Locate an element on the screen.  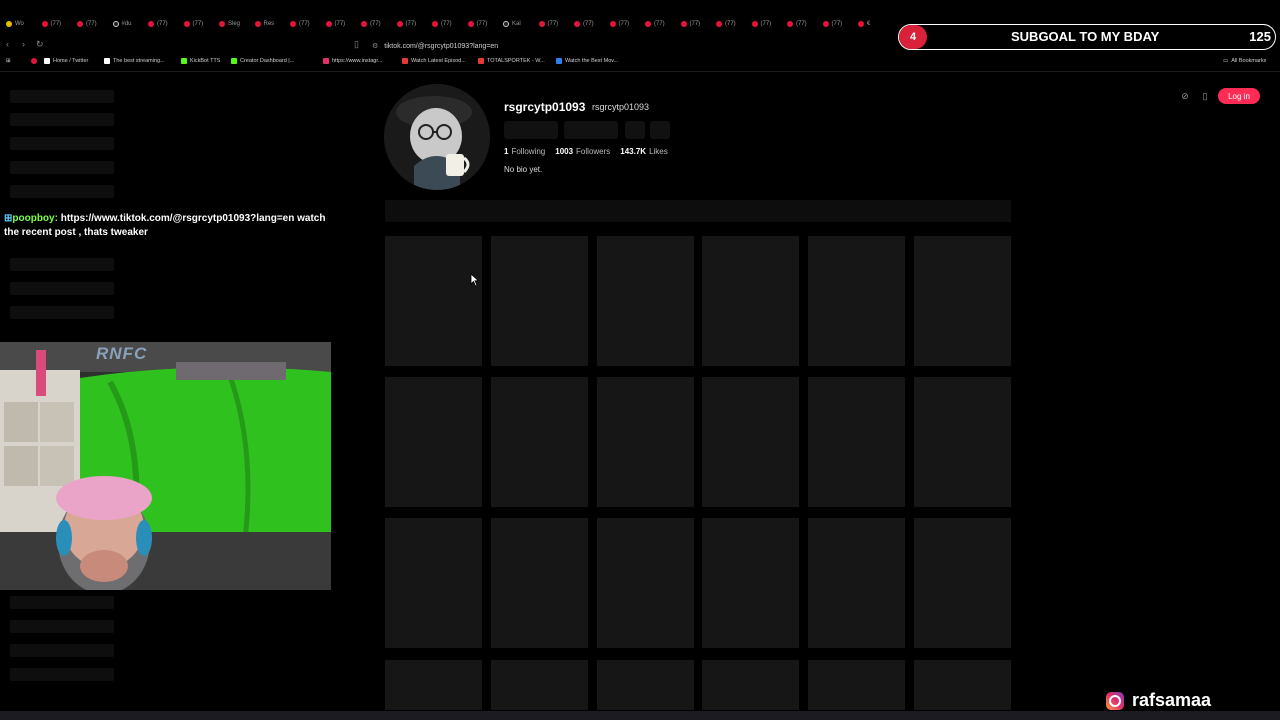
followers-stat: 1003 Followers is located at coordinates (582, 151).